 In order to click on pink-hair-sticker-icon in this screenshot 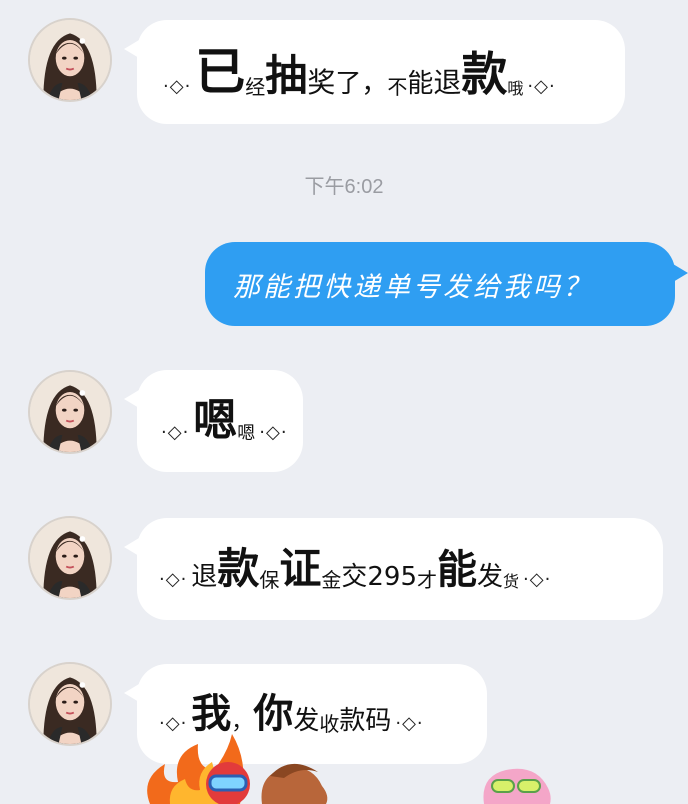, I will do `click(517, 786)`.